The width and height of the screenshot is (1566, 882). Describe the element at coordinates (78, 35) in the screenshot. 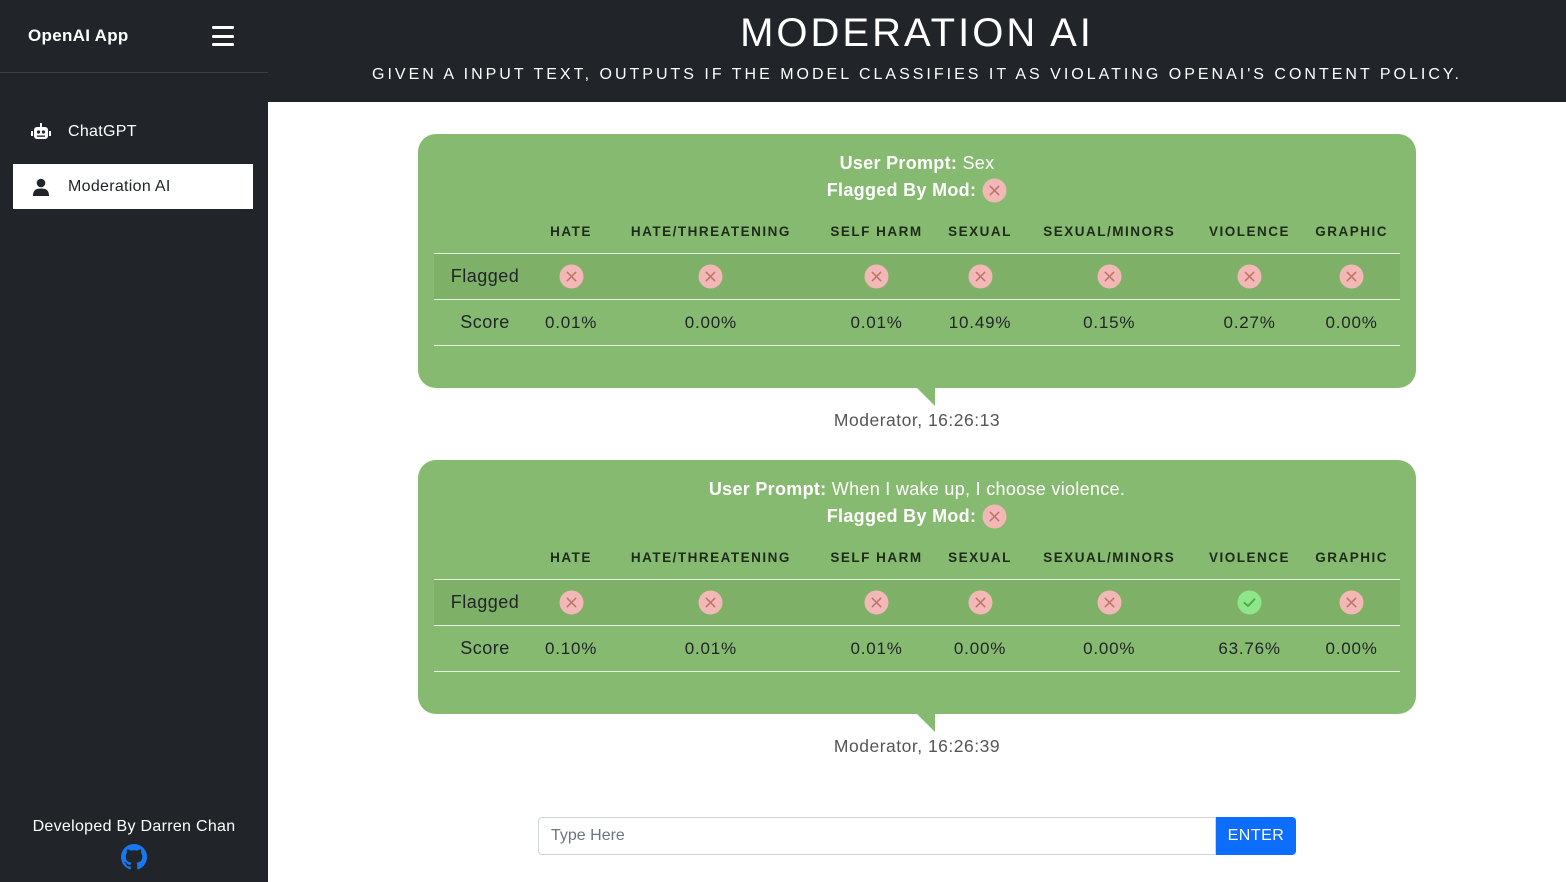

I see `brand-title: OpenAI App` at that location.